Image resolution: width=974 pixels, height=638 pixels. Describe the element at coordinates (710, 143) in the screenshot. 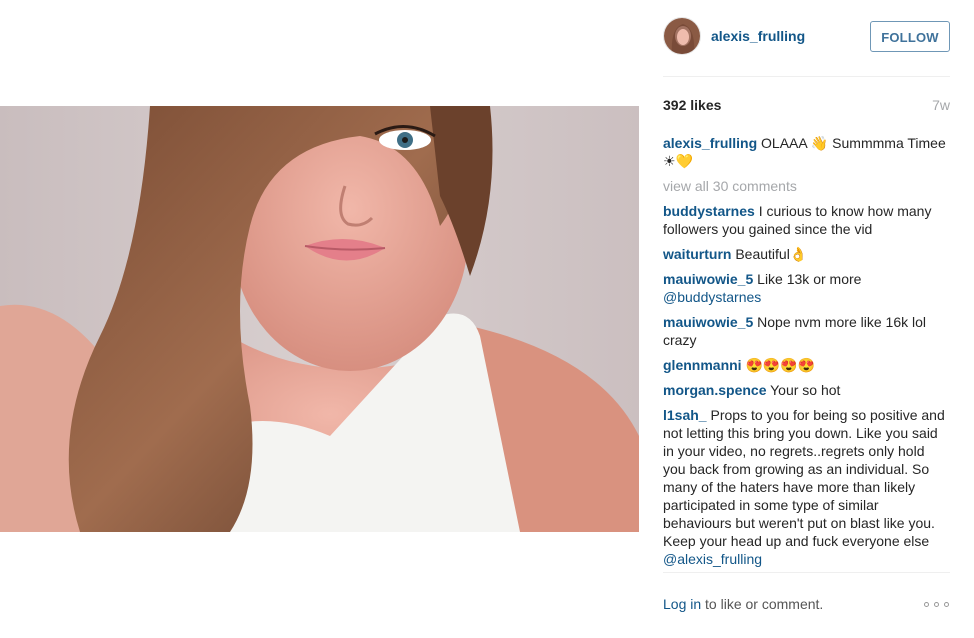

I see `caption-username: alexis_frulling` at that location.